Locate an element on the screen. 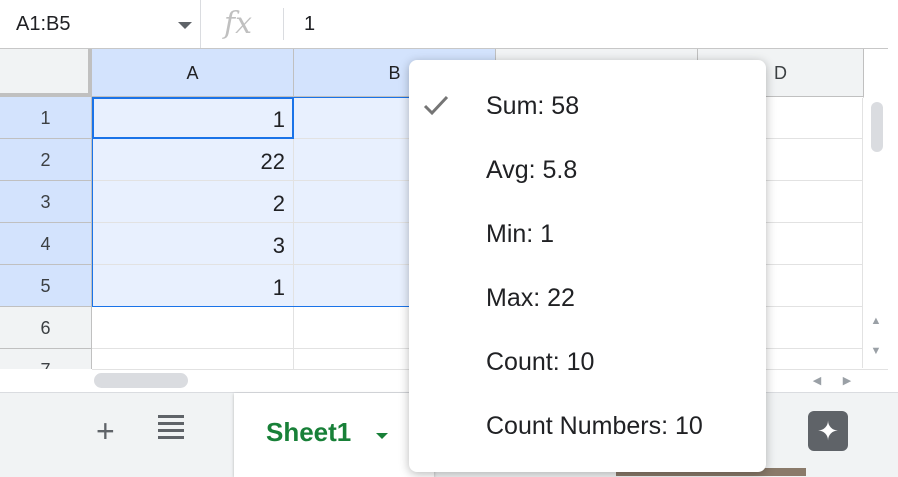  formula-divider is located at coordinates (283, 24).